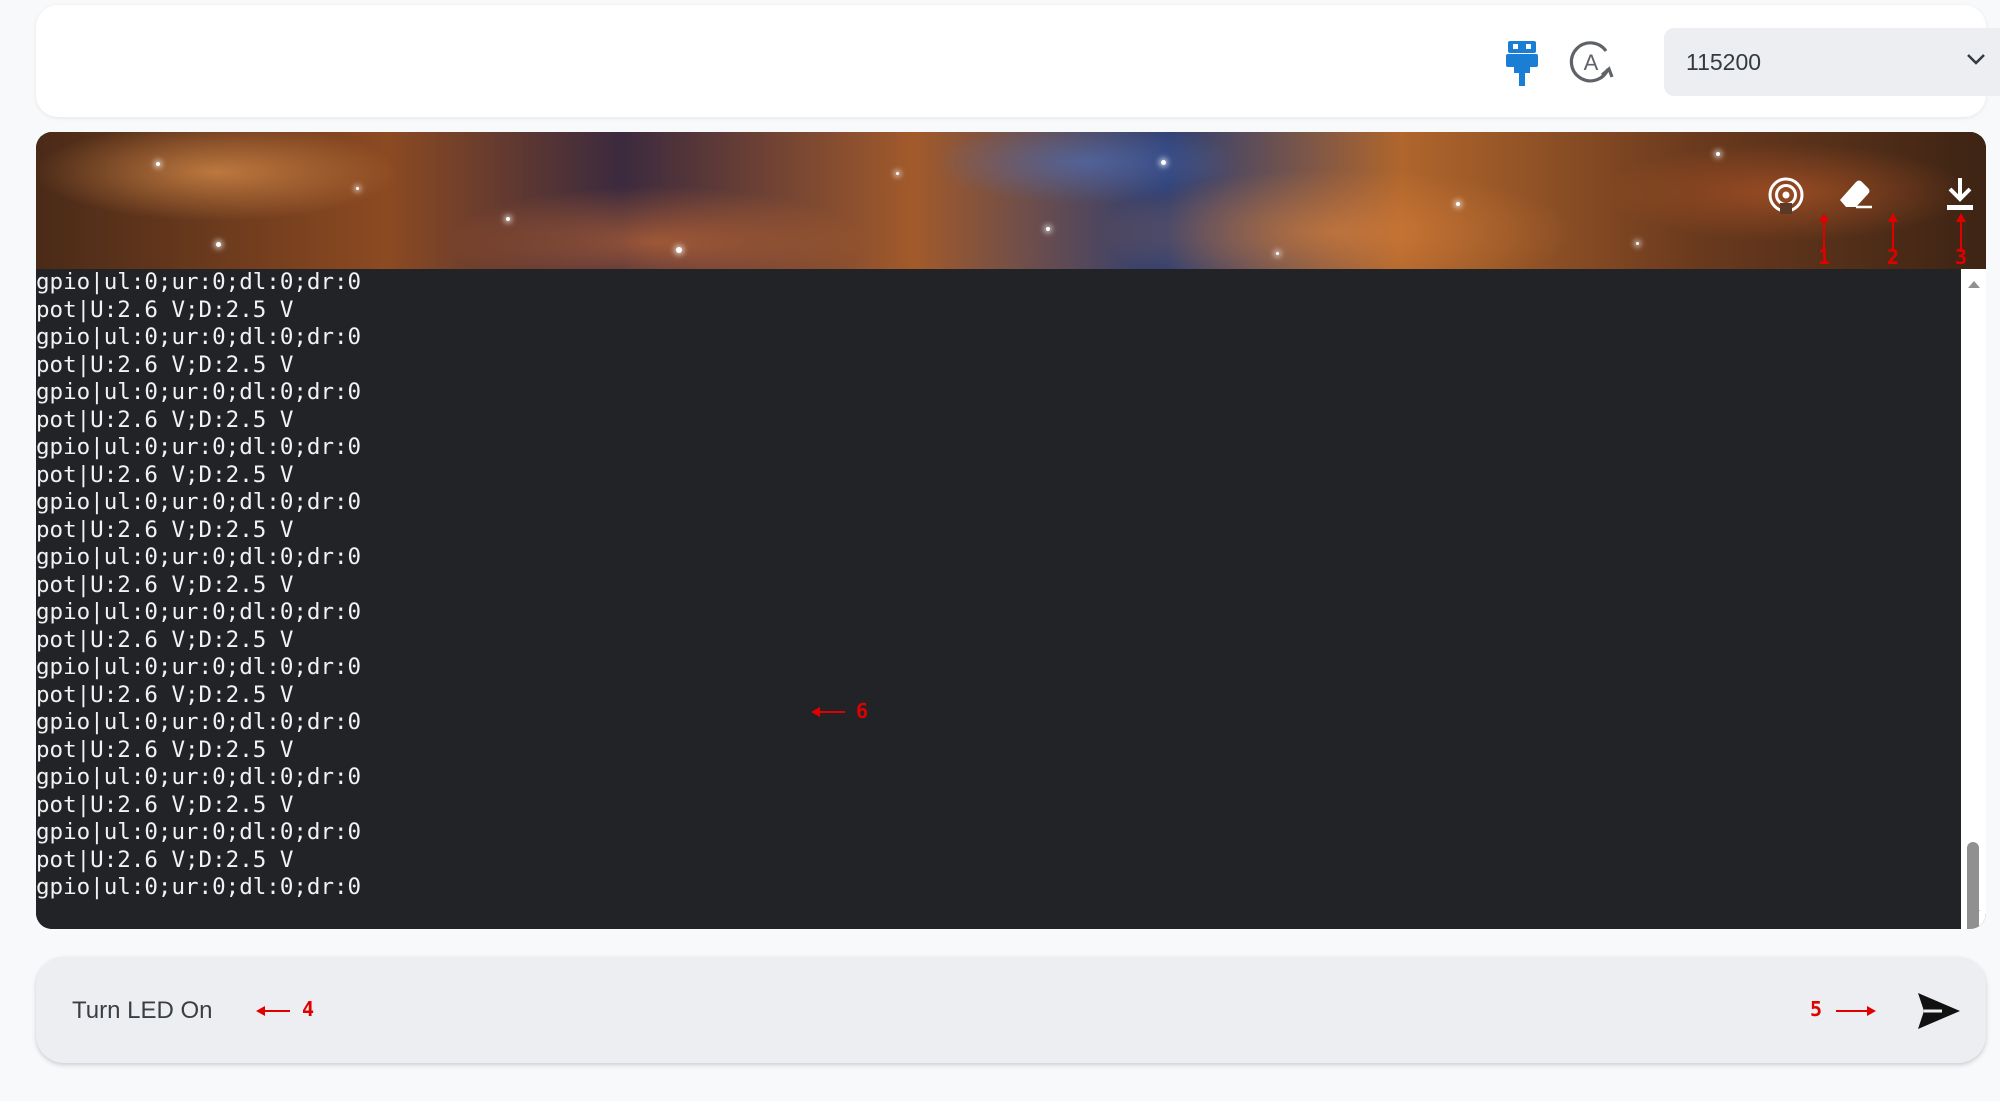 This screenshot has width=2000, height=1101. I want to click on baud-rate-value: 115200, so click(1724, 61).